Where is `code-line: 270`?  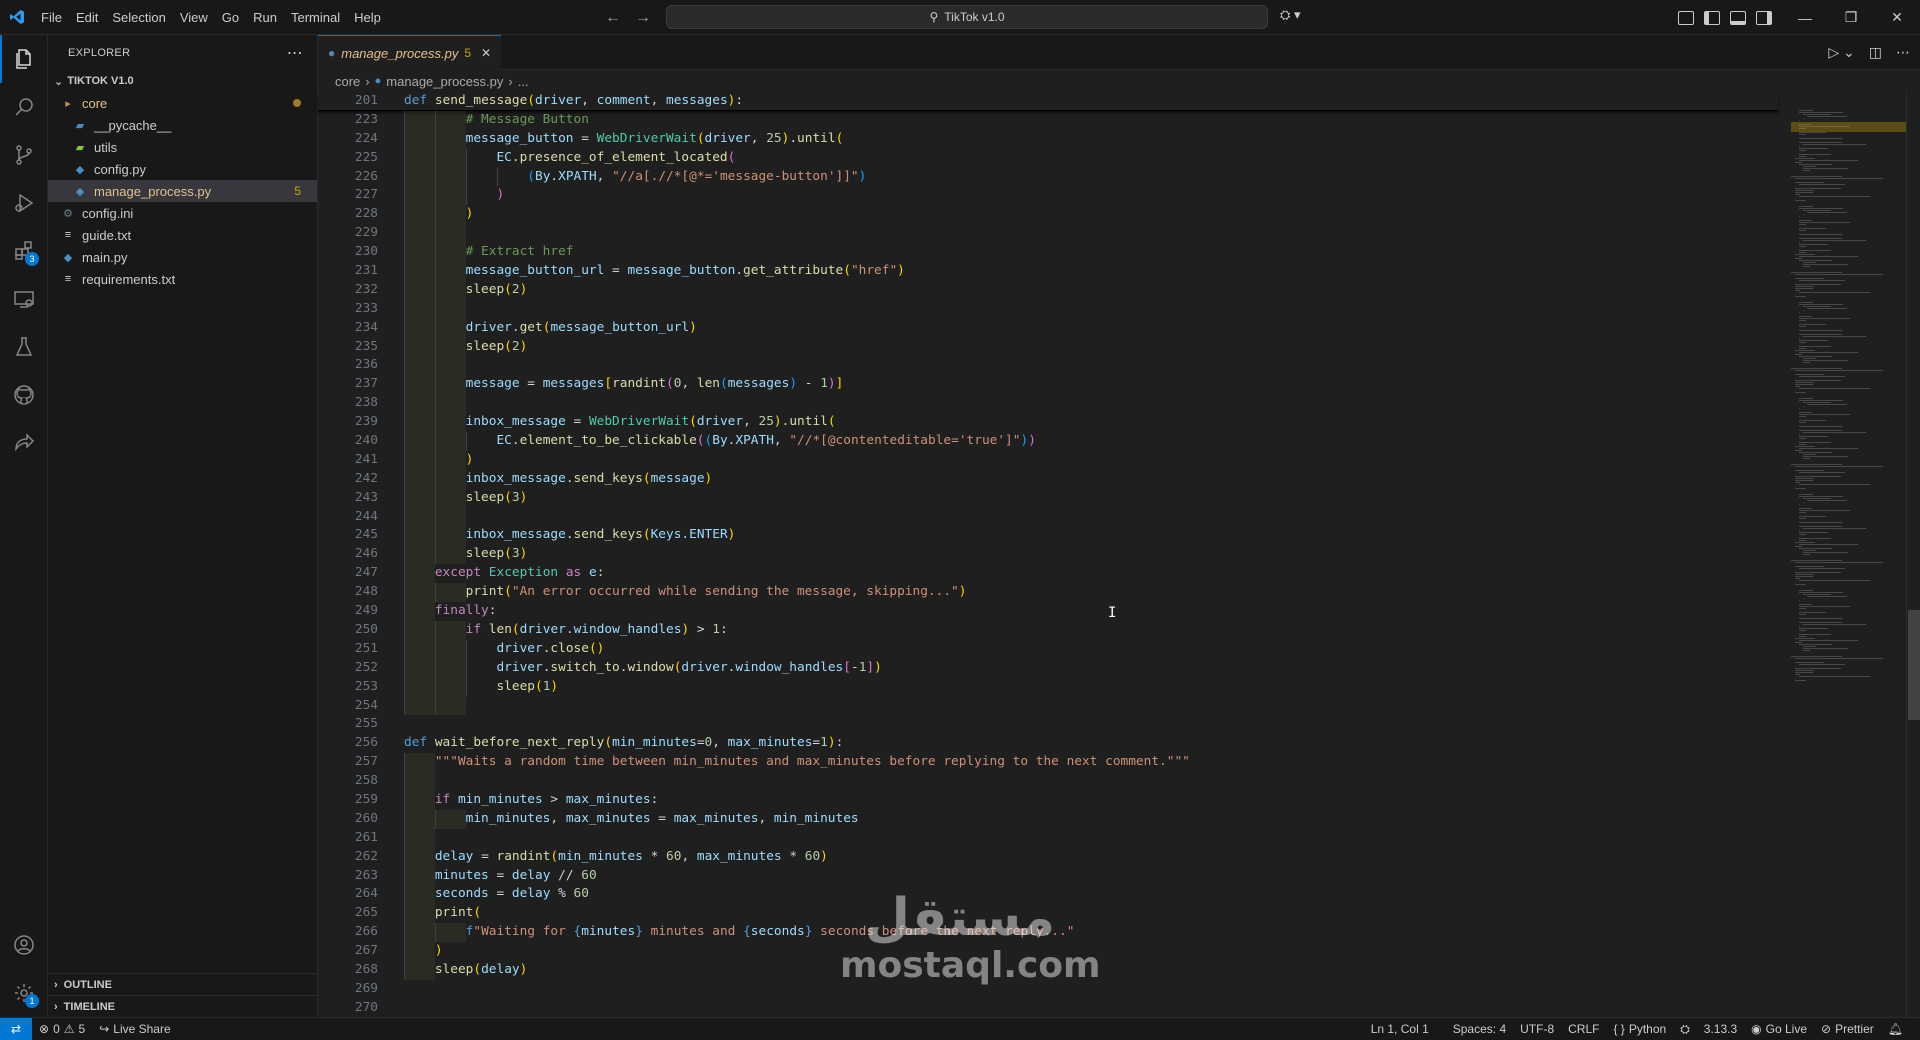 code-line: 270 is located at coordinates (1048, 1008).